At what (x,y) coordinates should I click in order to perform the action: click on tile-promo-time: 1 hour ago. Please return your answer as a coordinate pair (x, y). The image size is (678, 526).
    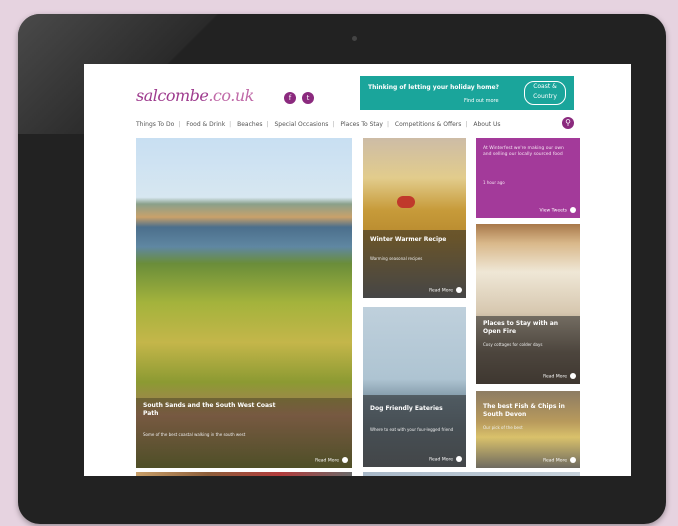
    Looking at the image, I should click on (494, 182).